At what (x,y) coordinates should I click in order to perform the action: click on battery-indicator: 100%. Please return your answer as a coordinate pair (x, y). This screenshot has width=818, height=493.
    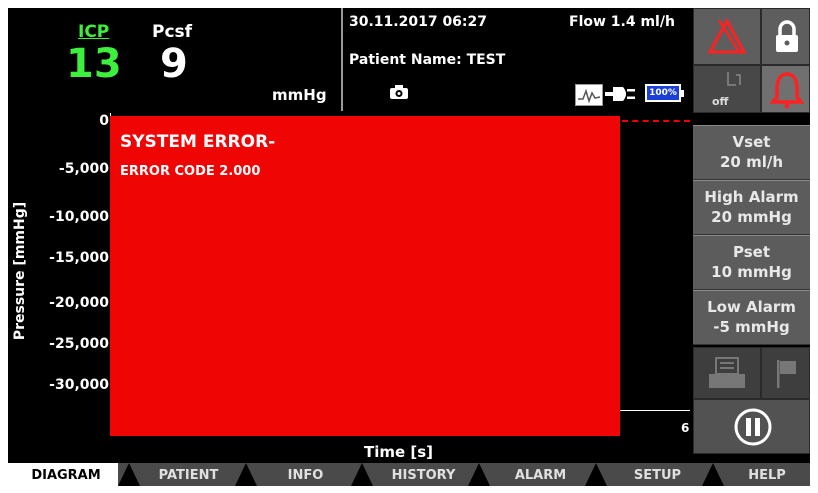
    Looking at the image, I should click on (664, 93).